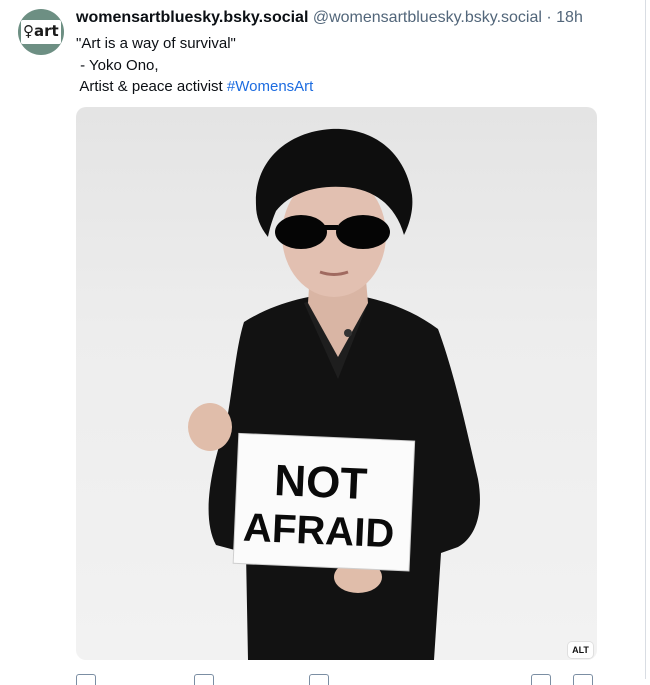  Describe the element at coordinates (192, 17) in the screenshot. I see `author-display-name: womensartbluesky.bsky.social` at that location.